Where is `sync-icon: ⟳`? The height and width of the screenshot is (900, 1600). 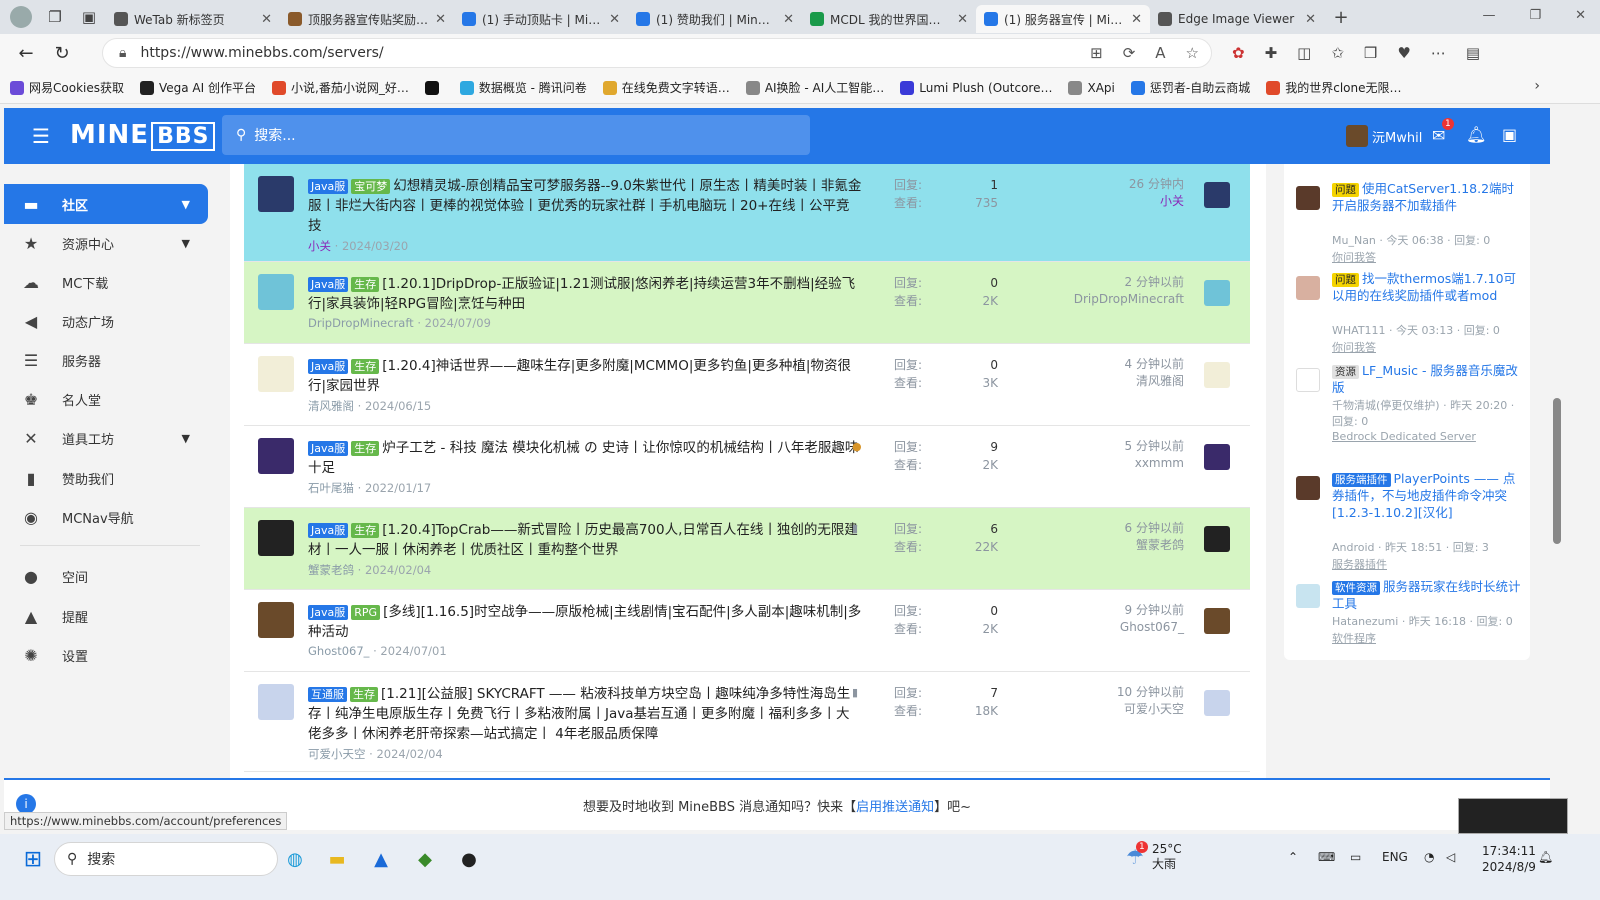
sync-icon: ⟳ is located at coordinates (1129, 53).